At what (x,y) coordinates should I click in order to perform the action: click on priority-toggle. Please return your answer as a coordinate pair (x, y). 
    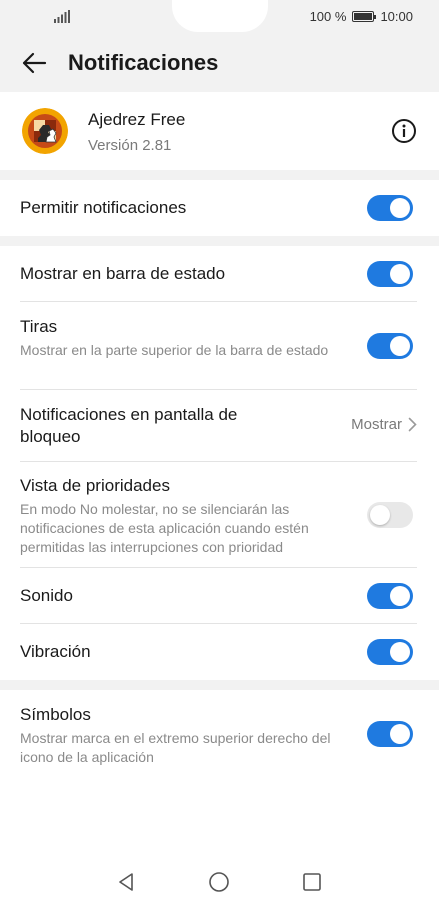
    Looking at the image, I should click on (390, 515).